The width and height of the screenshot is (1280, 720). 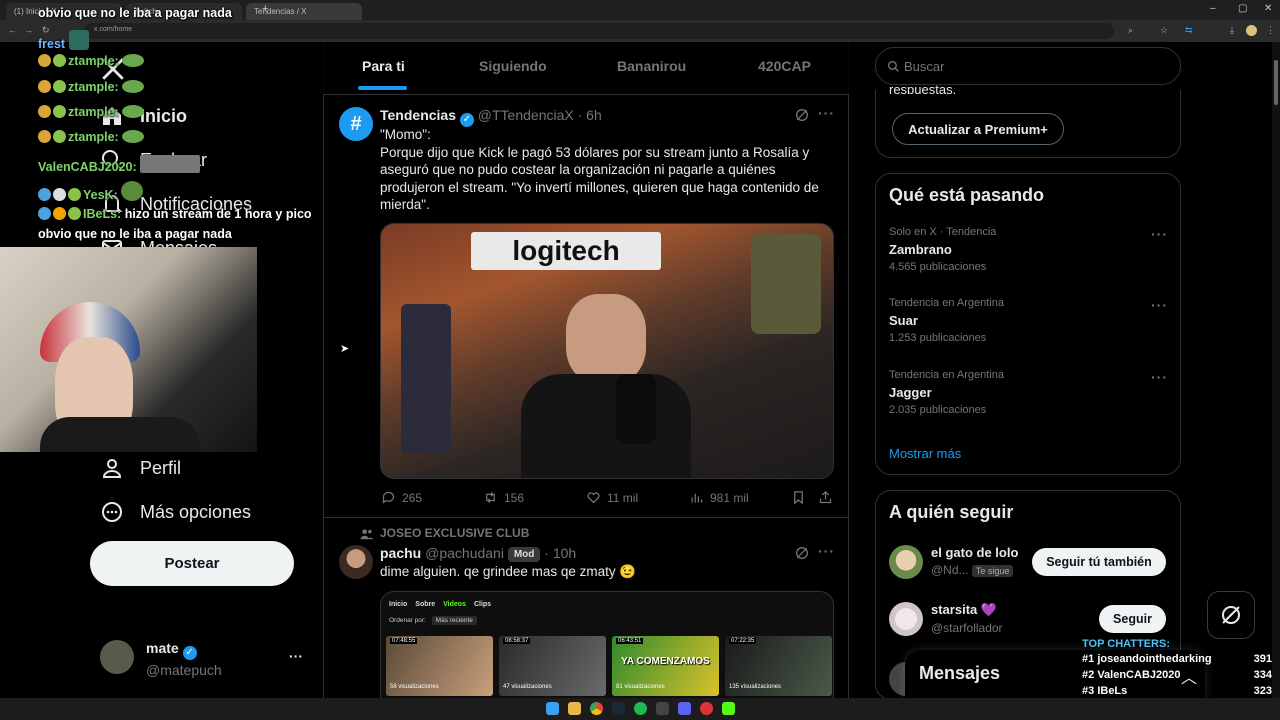 I want to click on chat-text: hizo un stream de 1 hora y pico, so click(x=218, y=214).